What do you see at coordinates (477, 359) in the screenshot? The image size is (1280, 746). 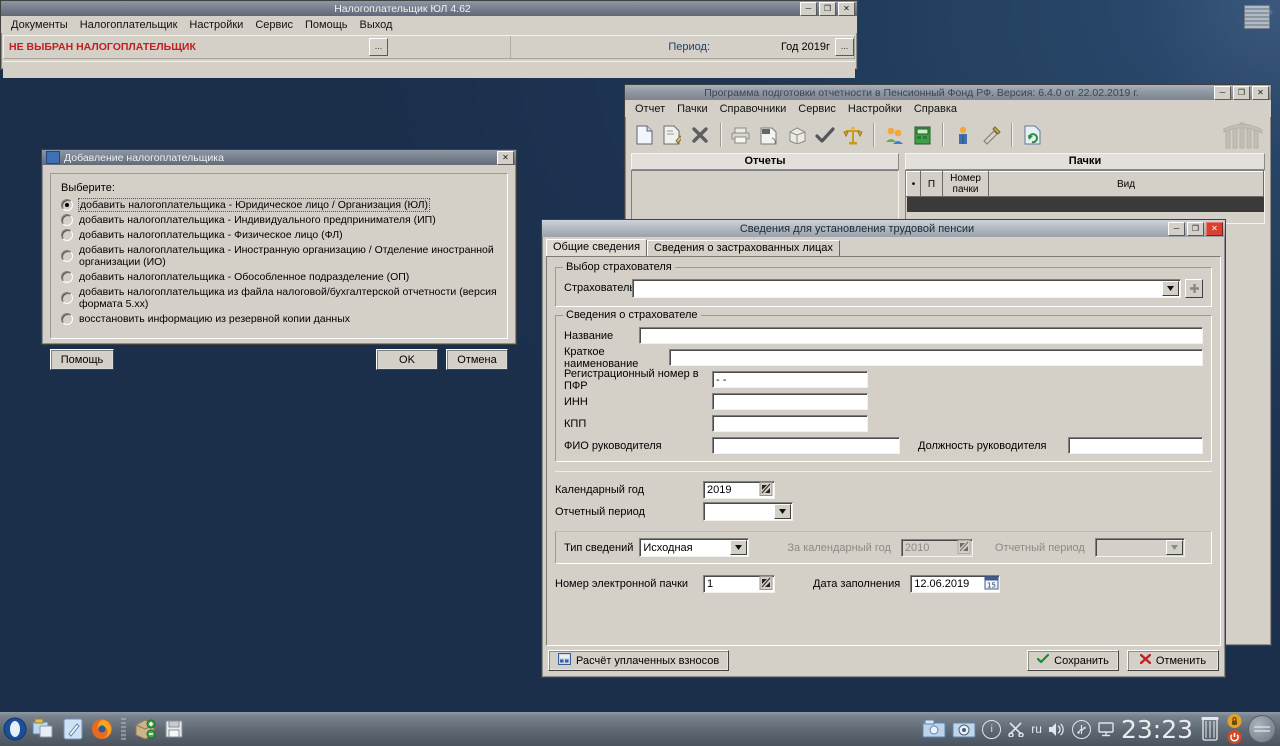 I see `cancel-button: Отмена` at bounding box center [477, 359].